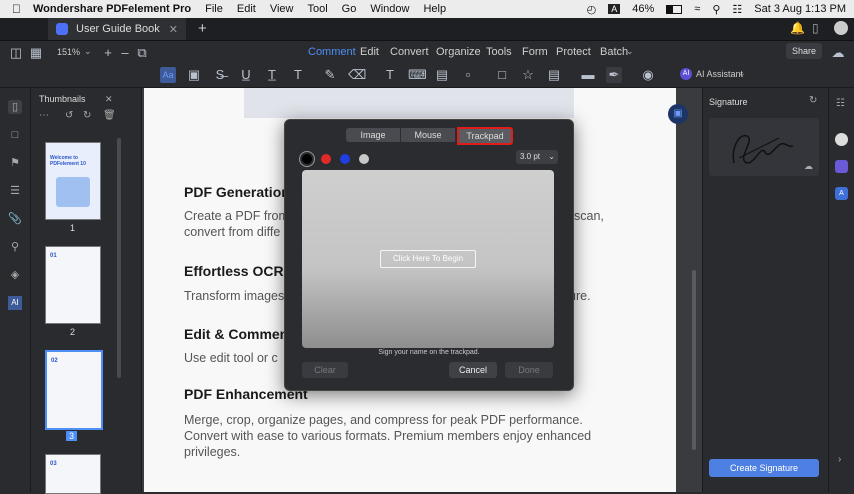 The image size is (854, 494). What do you see at coordinates (168, 75) in the screenshot?
I see `text-style-icon: Aa` at bounding box center [168, 75].